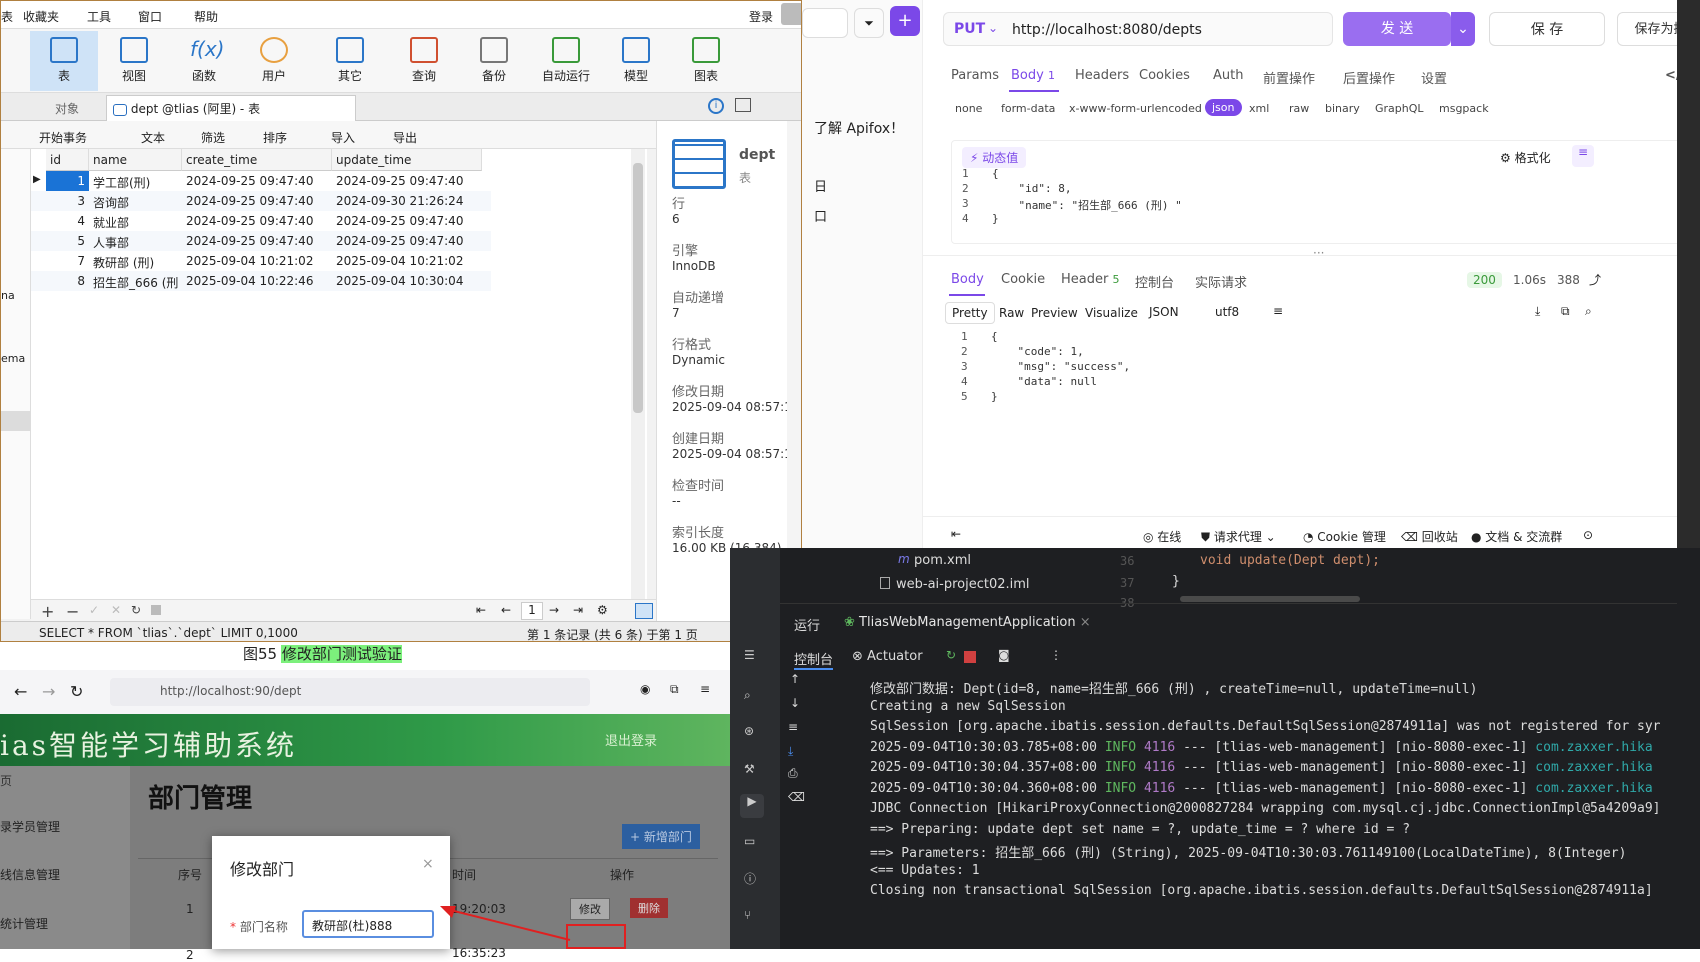  What do you see at coordinates (1227, 312) in the screenshot?
I see `encoding-select: utf8` at bounding box center [1227, 312].